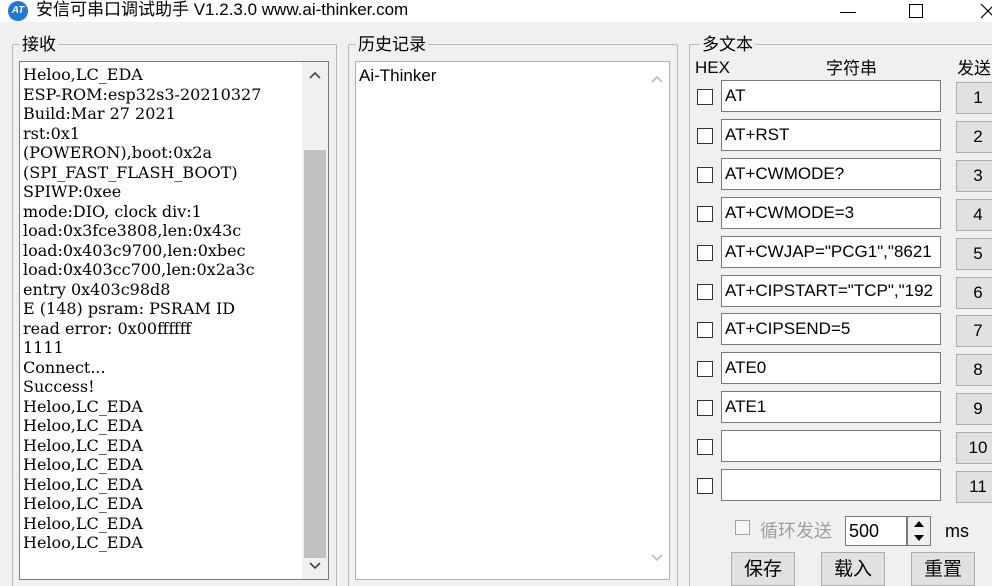  What do you see at coordinates (97, 289) in the screenshot?
I see `receive-line: entry 0x403c98d8` at bounding box center [97, 289].